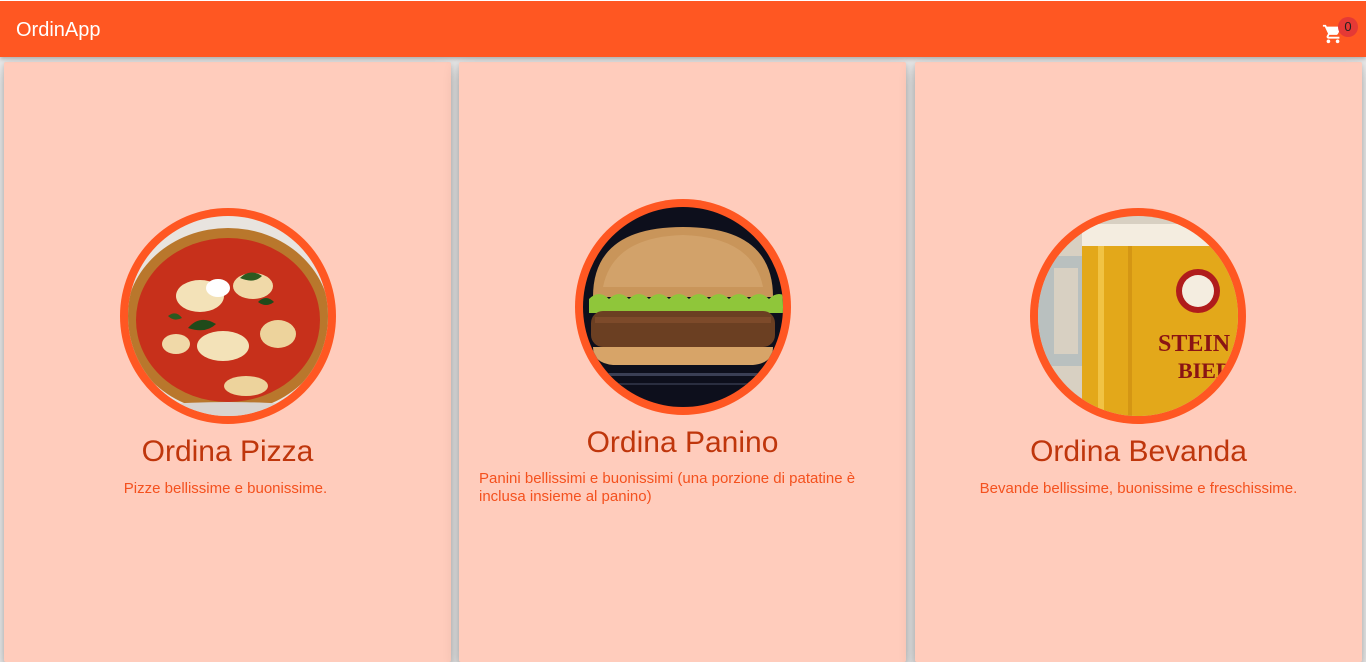  What do you see at coordinates (1205, 370) in the screenshot?
I see `svg-text: BIER` at bounding box center [1205, 370].